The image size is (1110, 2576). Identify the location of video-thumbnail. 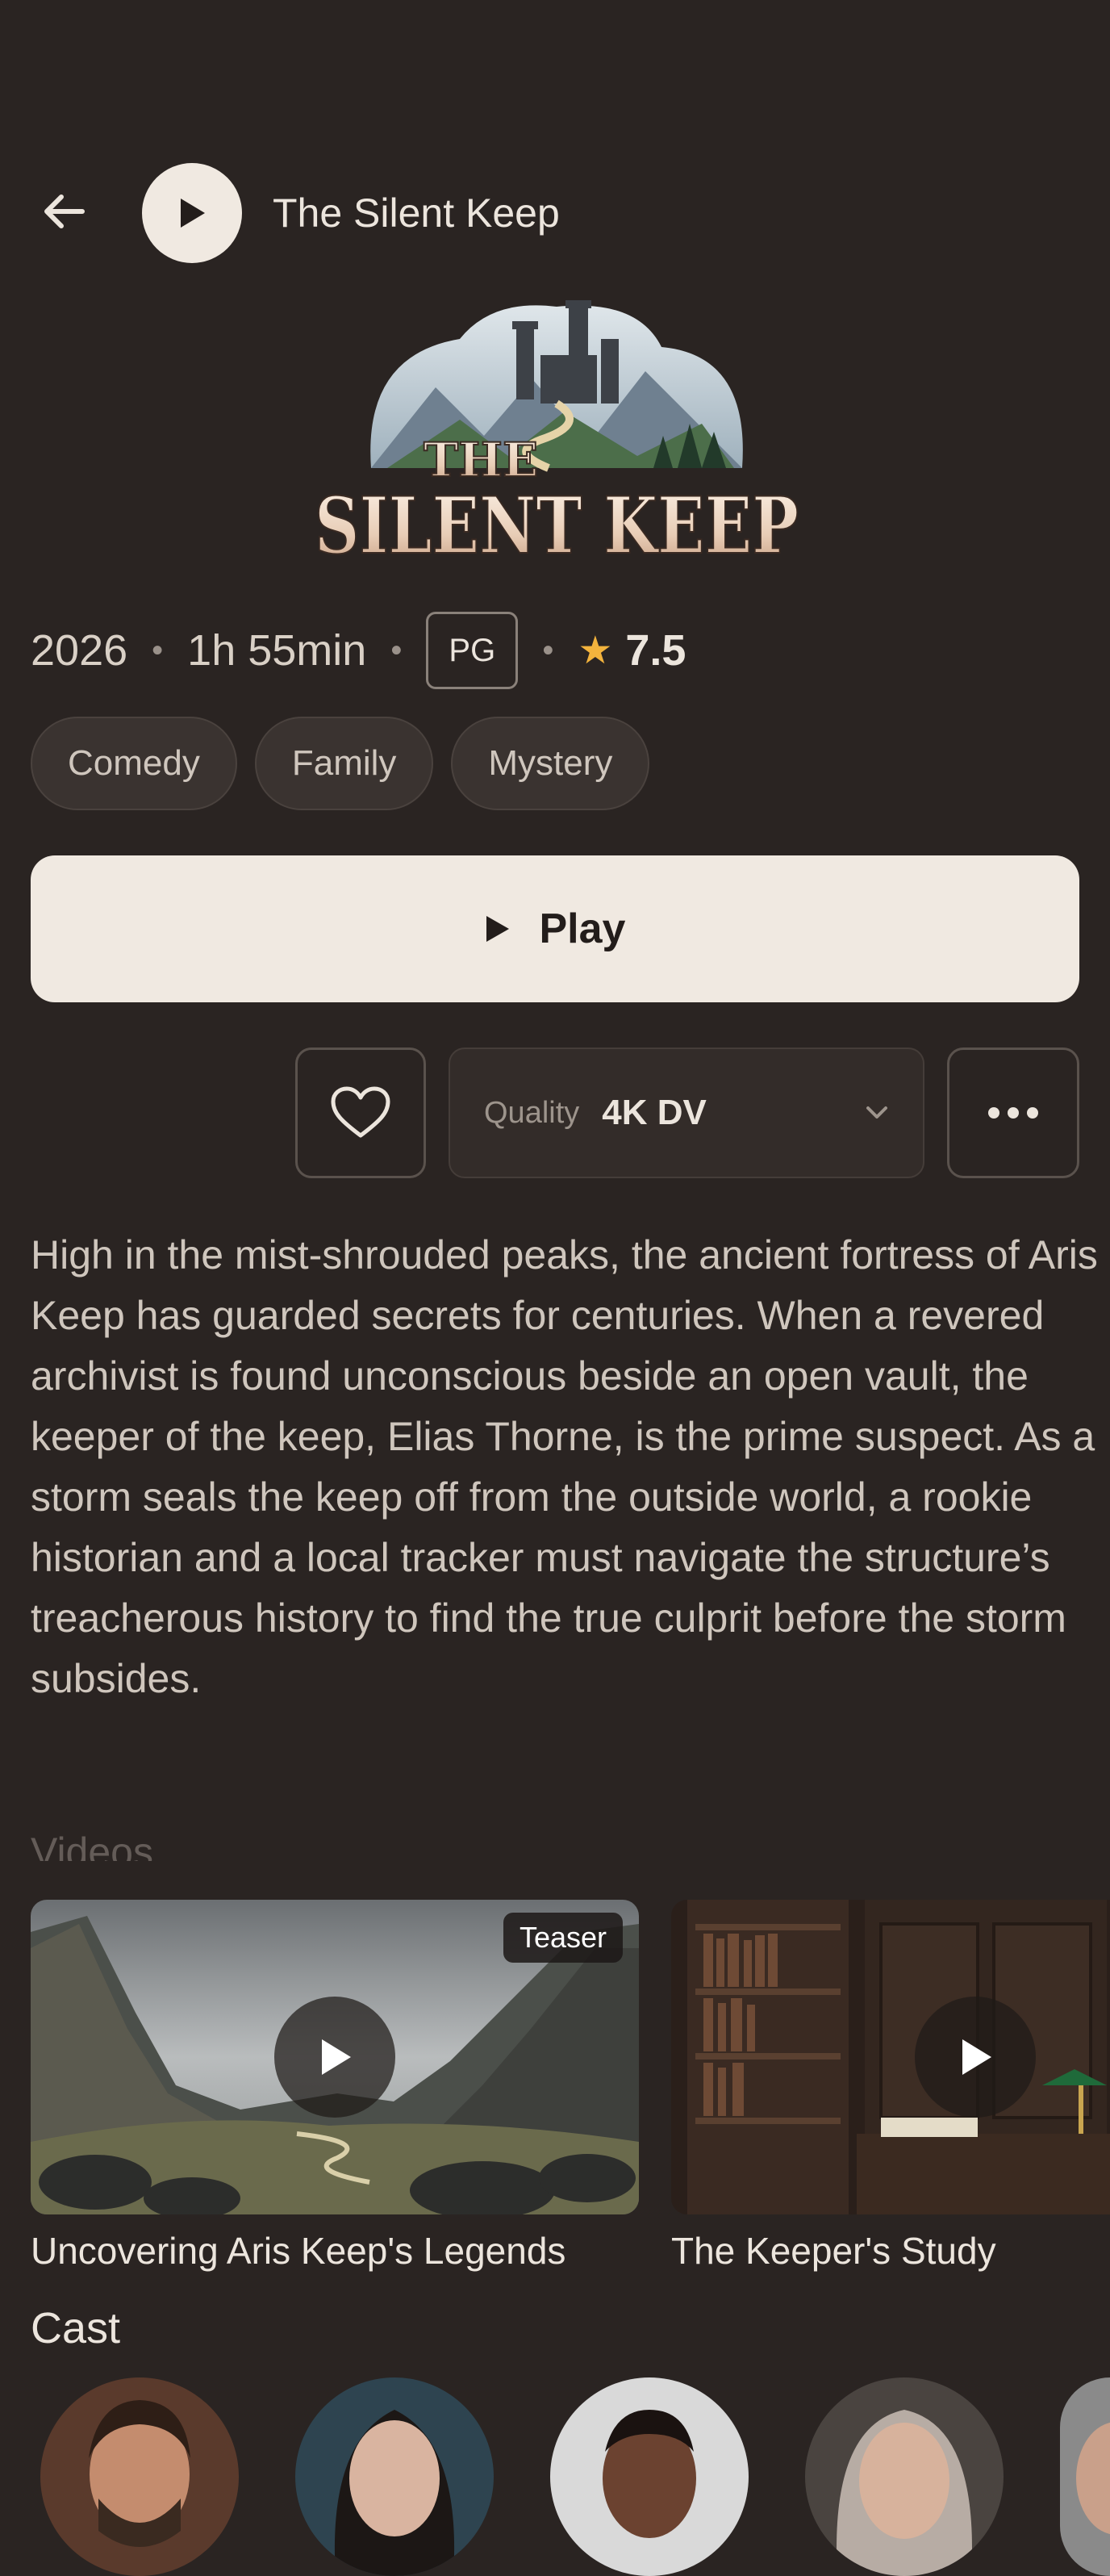
(891, 2057).